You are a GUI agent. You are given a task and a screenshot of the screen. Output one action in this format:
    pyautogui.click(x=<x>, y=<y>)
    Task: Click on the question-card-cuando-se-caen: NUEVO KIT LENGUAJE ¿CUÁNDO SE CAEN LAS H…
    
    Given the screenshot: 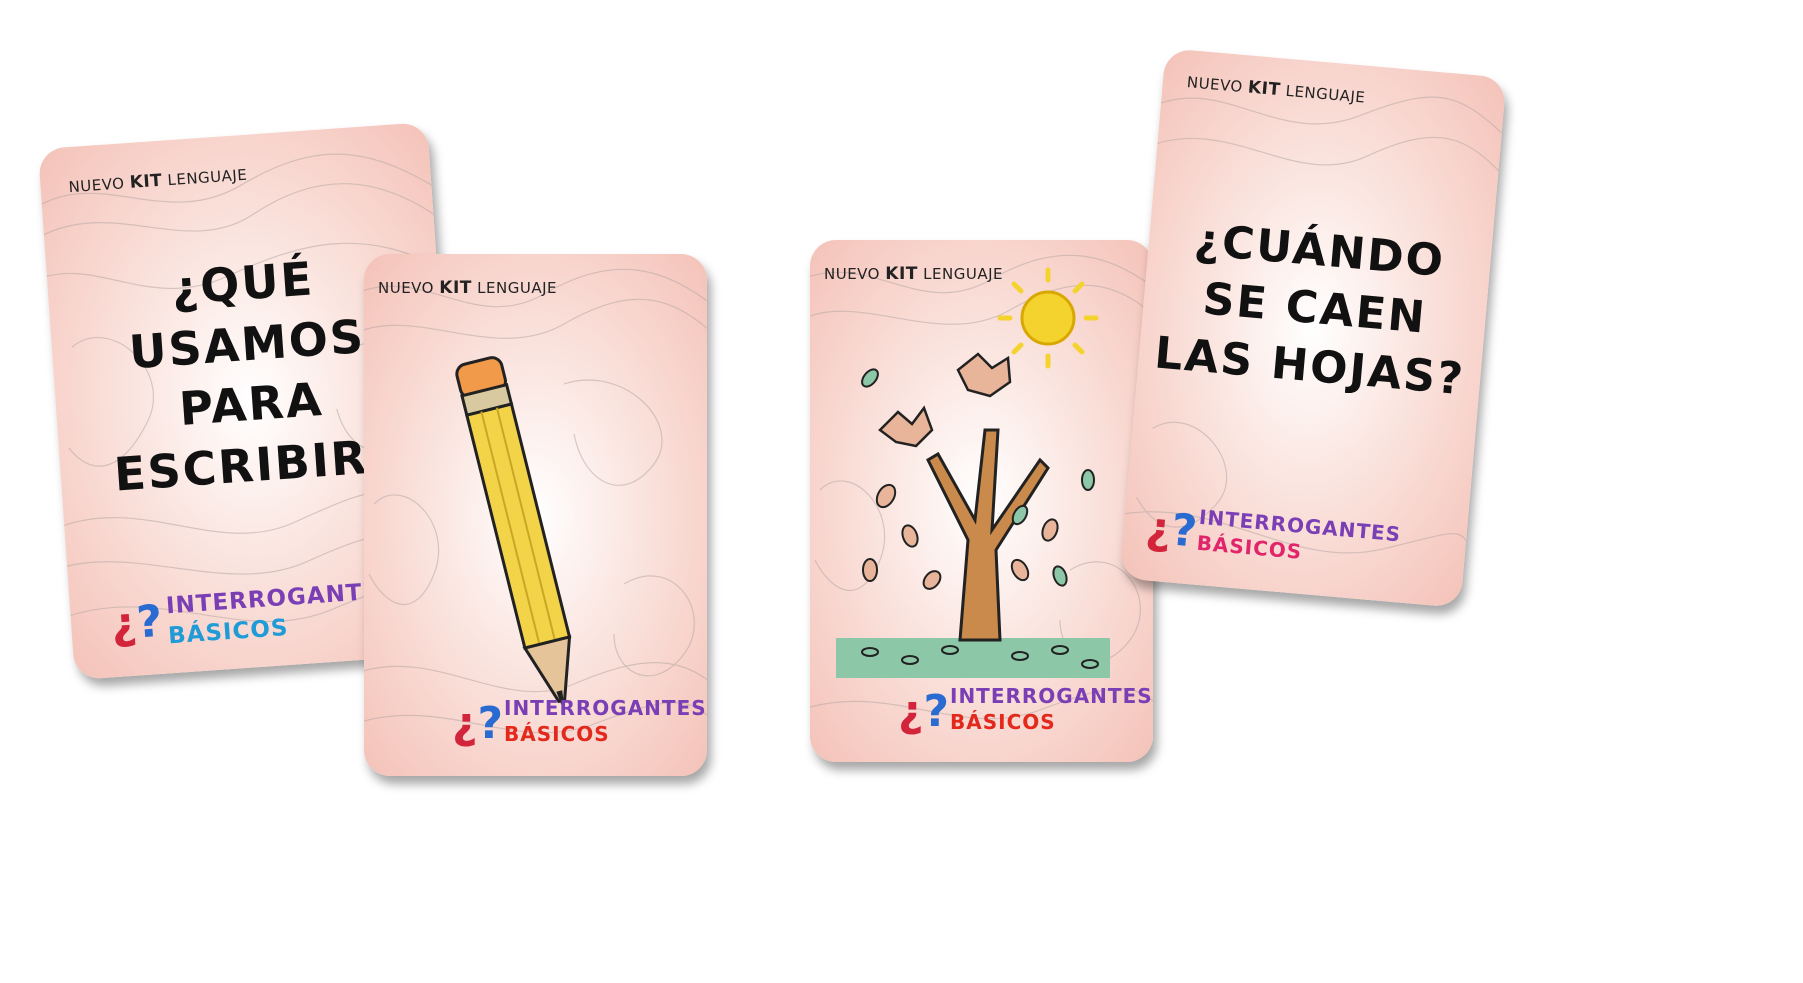 What is the action you would take?
    pyautogui.click(x=1313, y=328)
    